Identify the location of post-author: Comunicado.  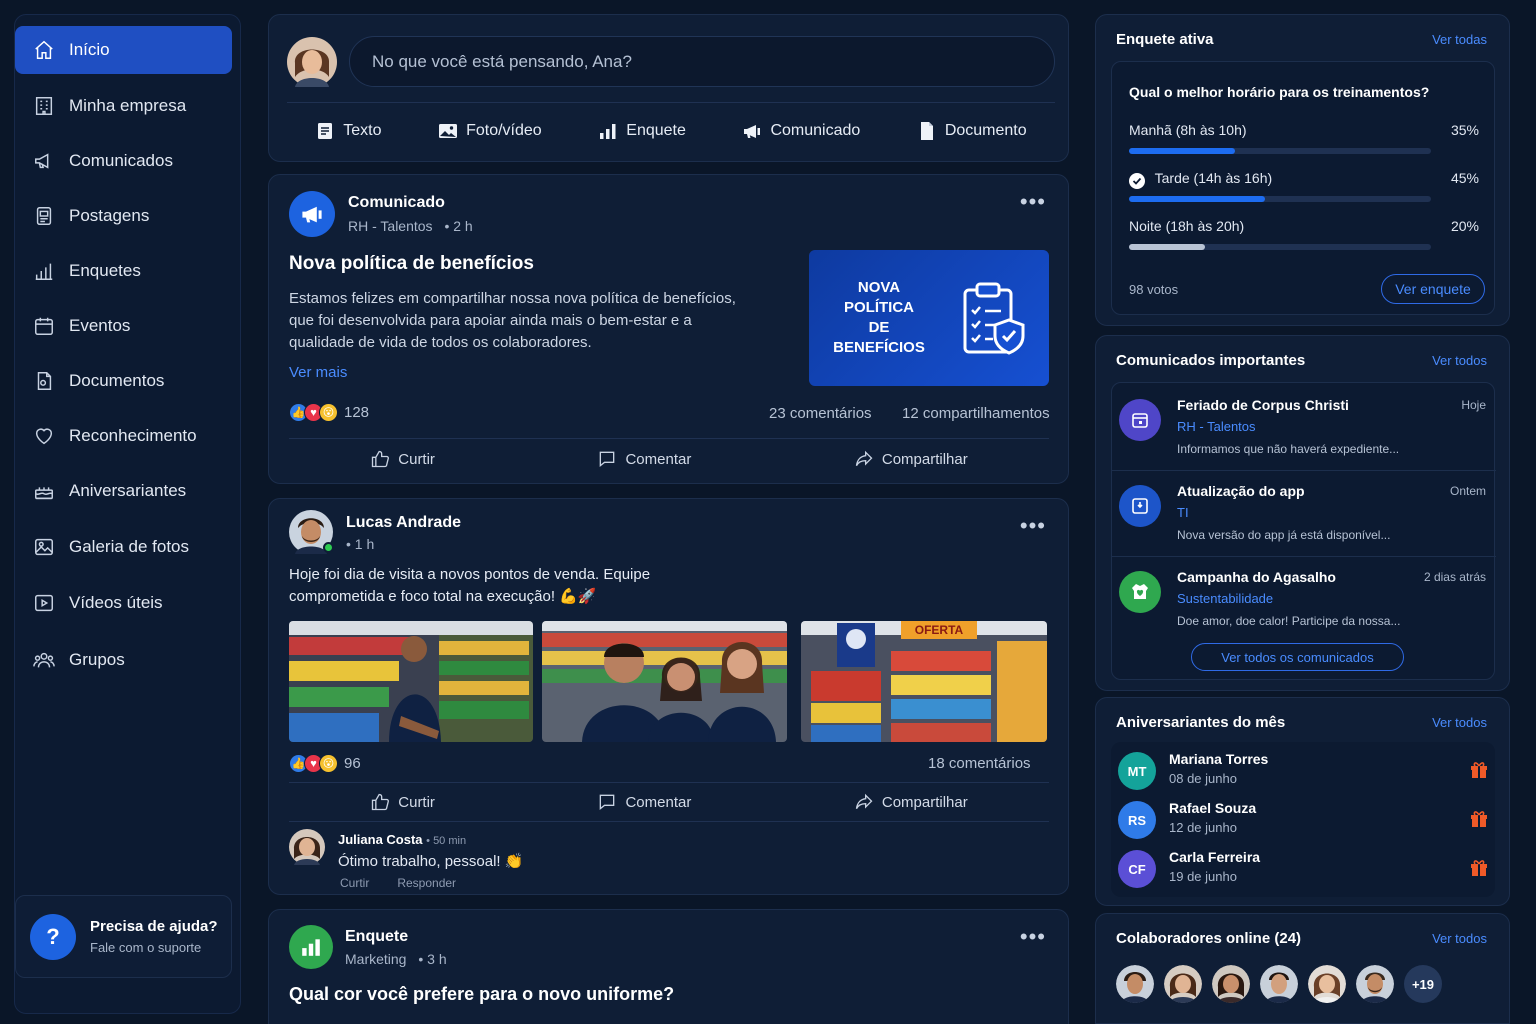
(396, 203).